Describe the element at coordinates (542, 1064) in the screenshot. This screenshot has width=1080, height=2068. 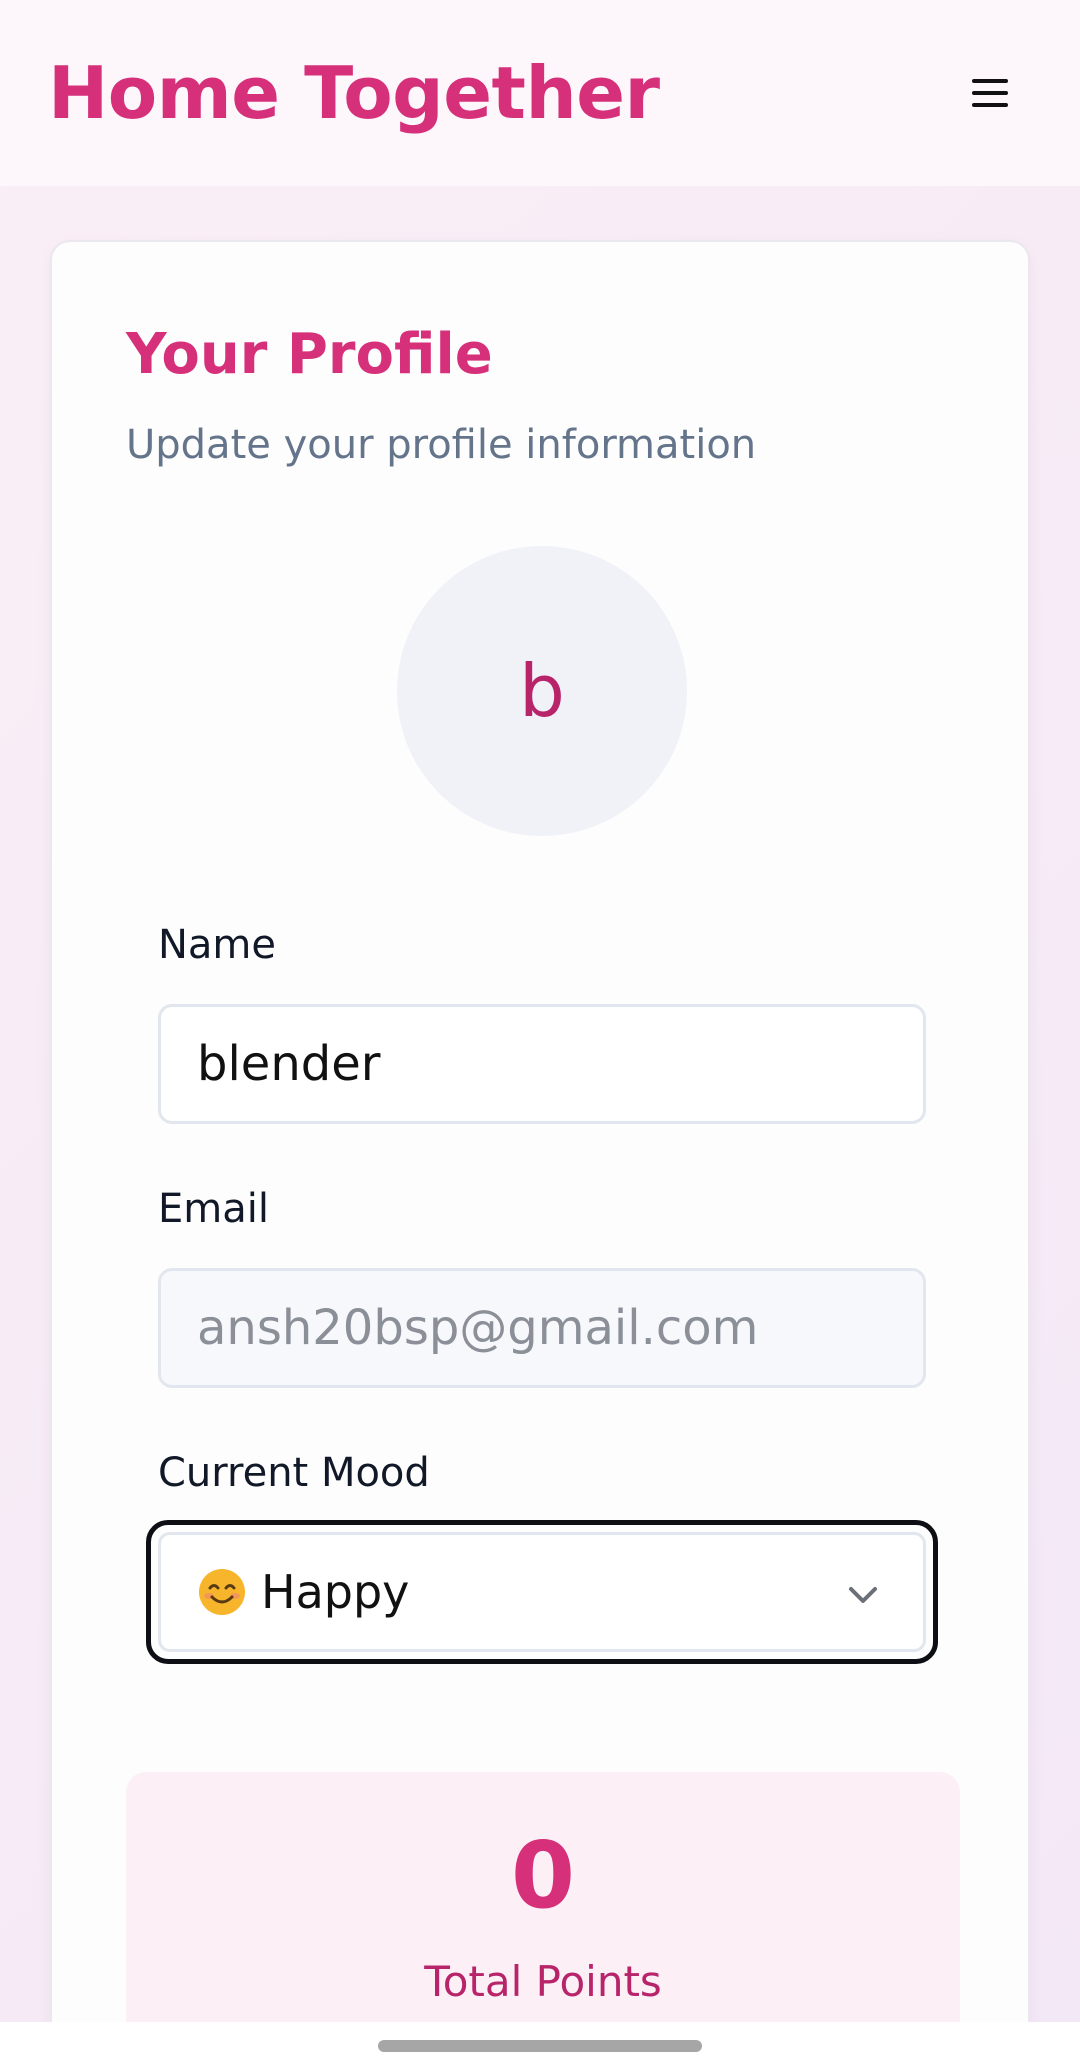
I see `name-input: blender` at that location.